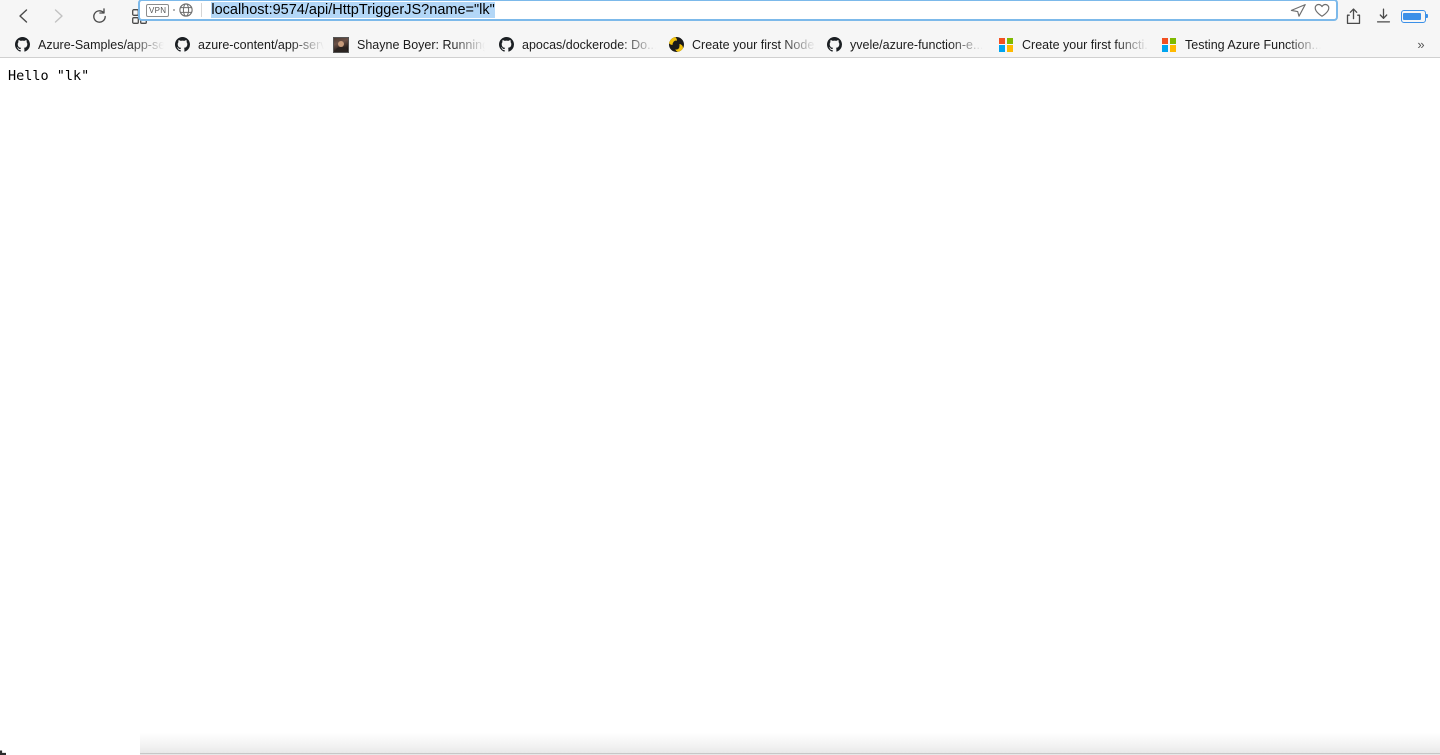 The width and height of the screenshot is (1440, 755). I want to click on forward-button, so click(58, 16).